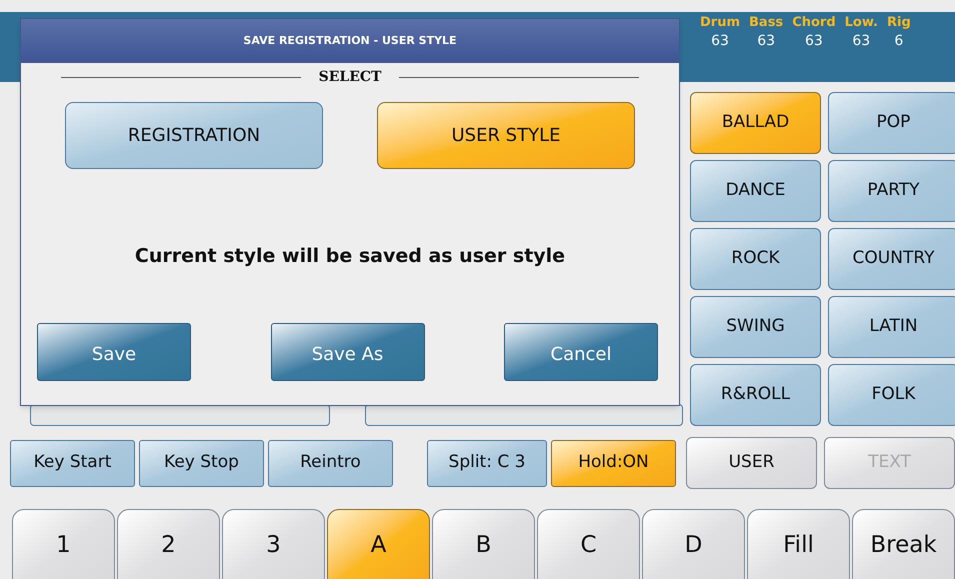 The width and height of the screenshot is (955, 579). I want to click on style-button: COUNTRY, so click(891, 259).